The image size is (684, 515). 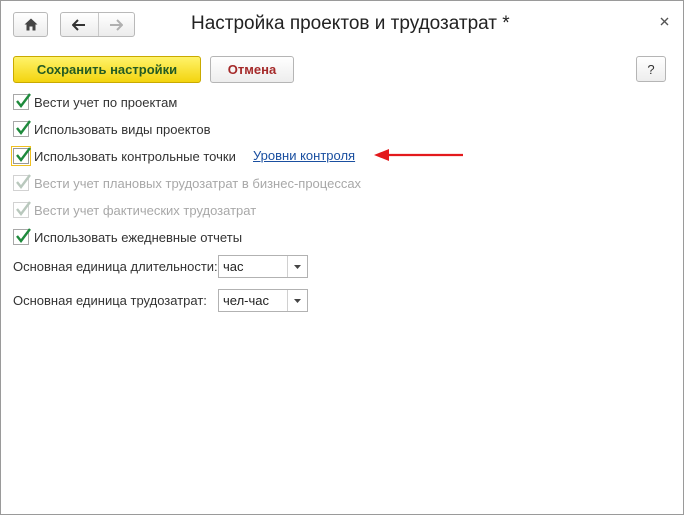 I want to click on checkbox-label: Использовать контрольные точки, so click(x=135, y=156).